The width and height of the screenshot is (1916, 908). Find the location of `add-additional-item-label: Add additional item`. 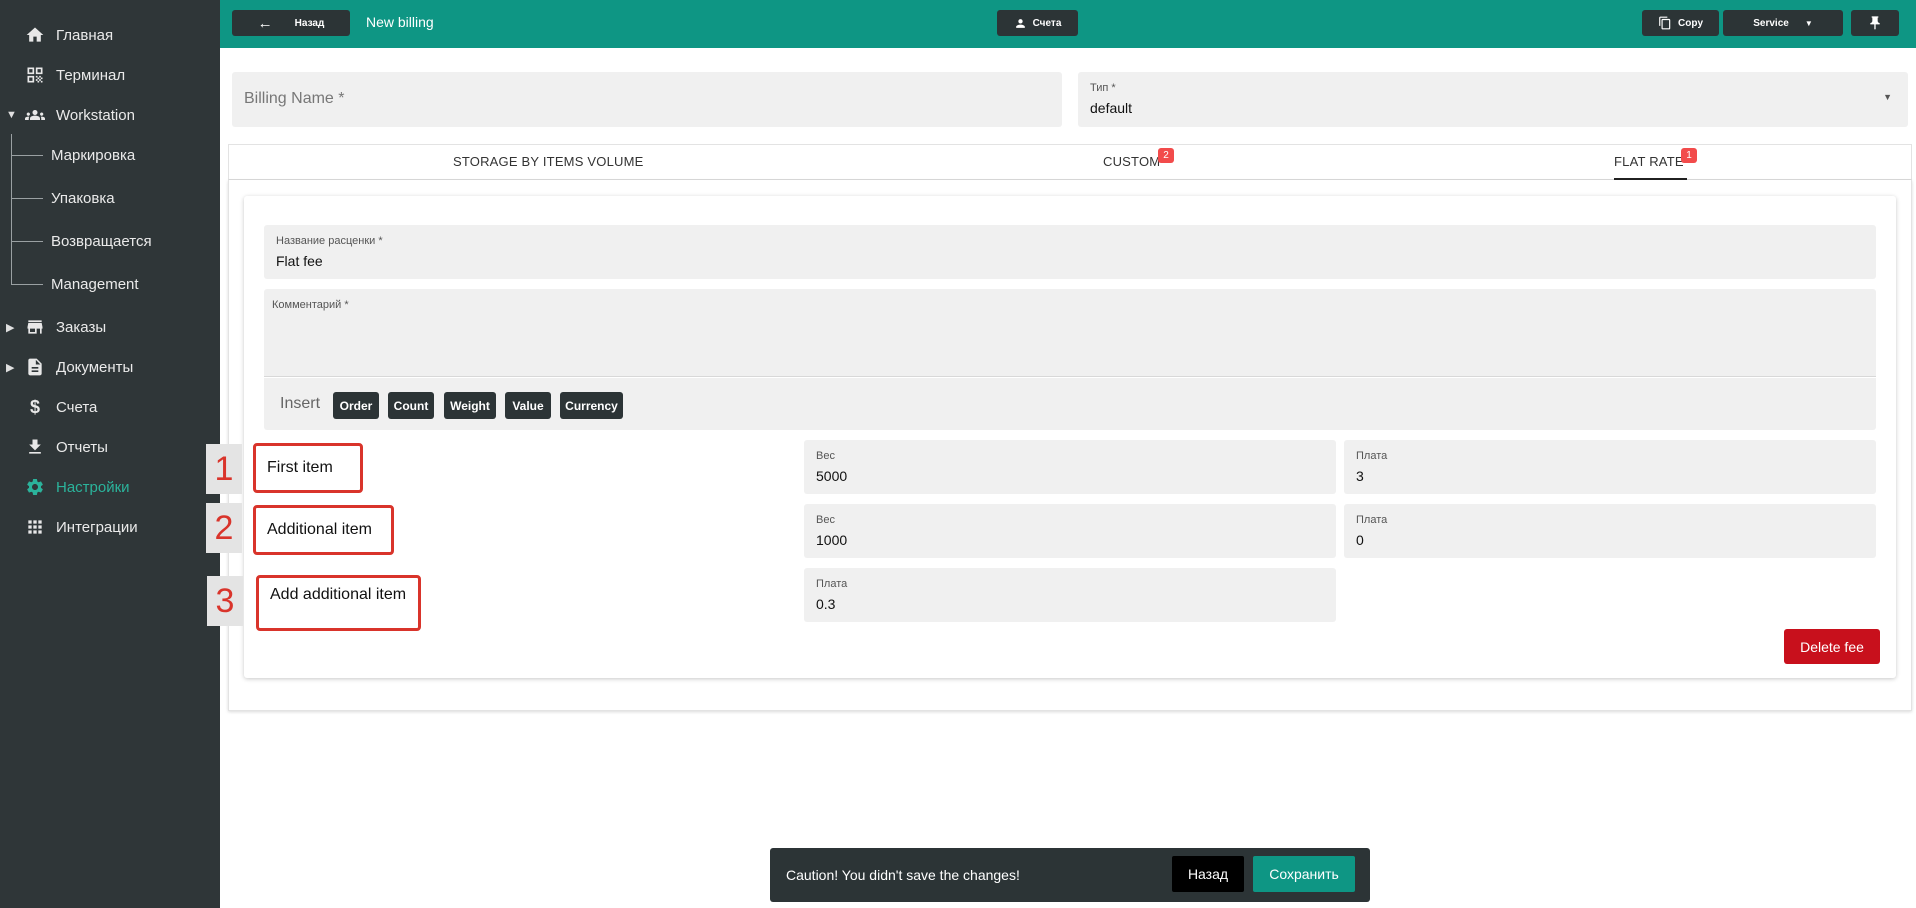

add-additional-item-label: Add additional item is located at coordinates (338, 603).